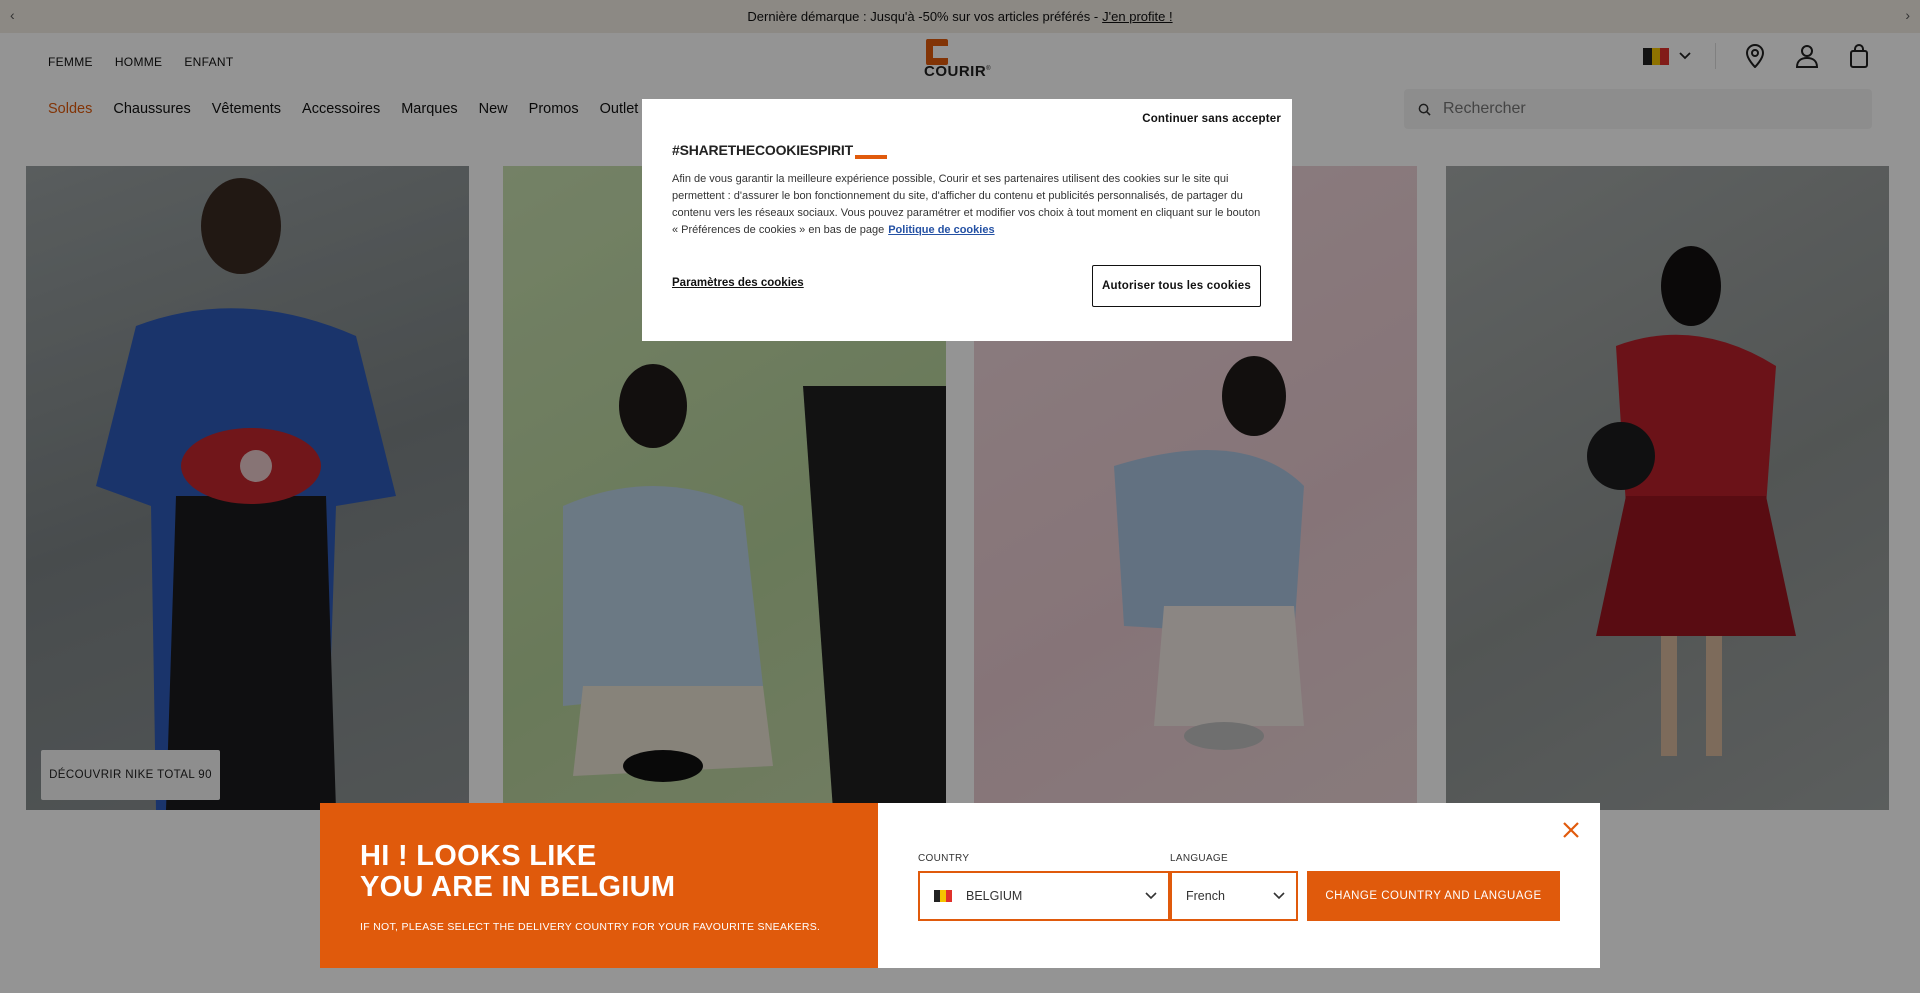  Describe the element at coordinates (1433, 896) in the screenshot. I see `change-country-language-button: CHANGE COUNTRY AND LANGUAGE` at that location.